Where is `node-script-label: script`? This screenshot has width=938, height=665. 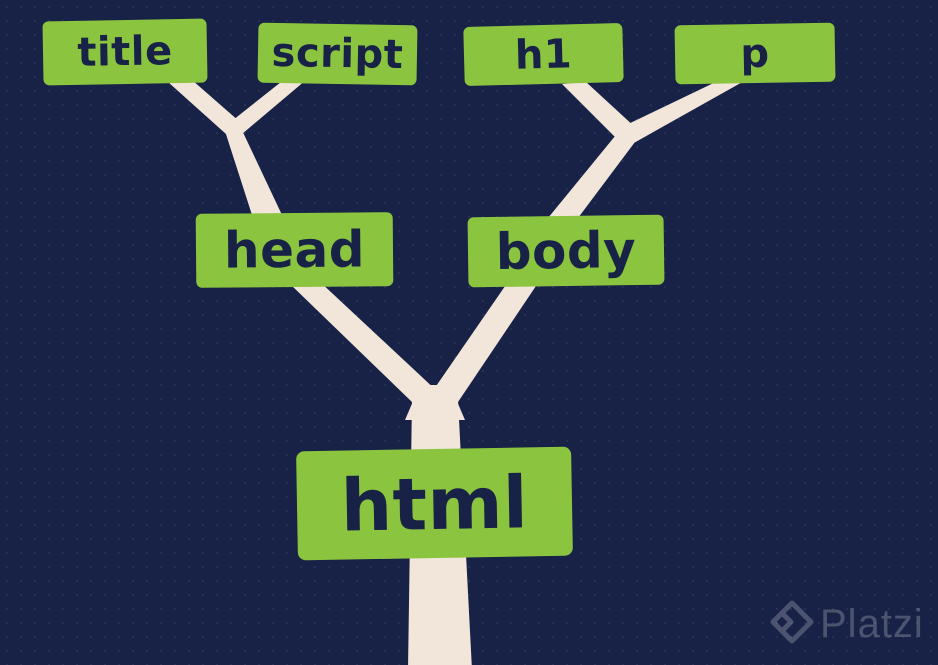 node-script-label: script is located at coordinates (337, 54).